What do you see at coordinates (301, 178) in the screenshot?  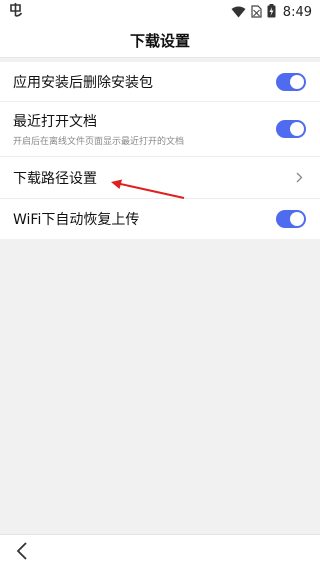 I see `chevron-right-icon` at bounding box center [301, 178].